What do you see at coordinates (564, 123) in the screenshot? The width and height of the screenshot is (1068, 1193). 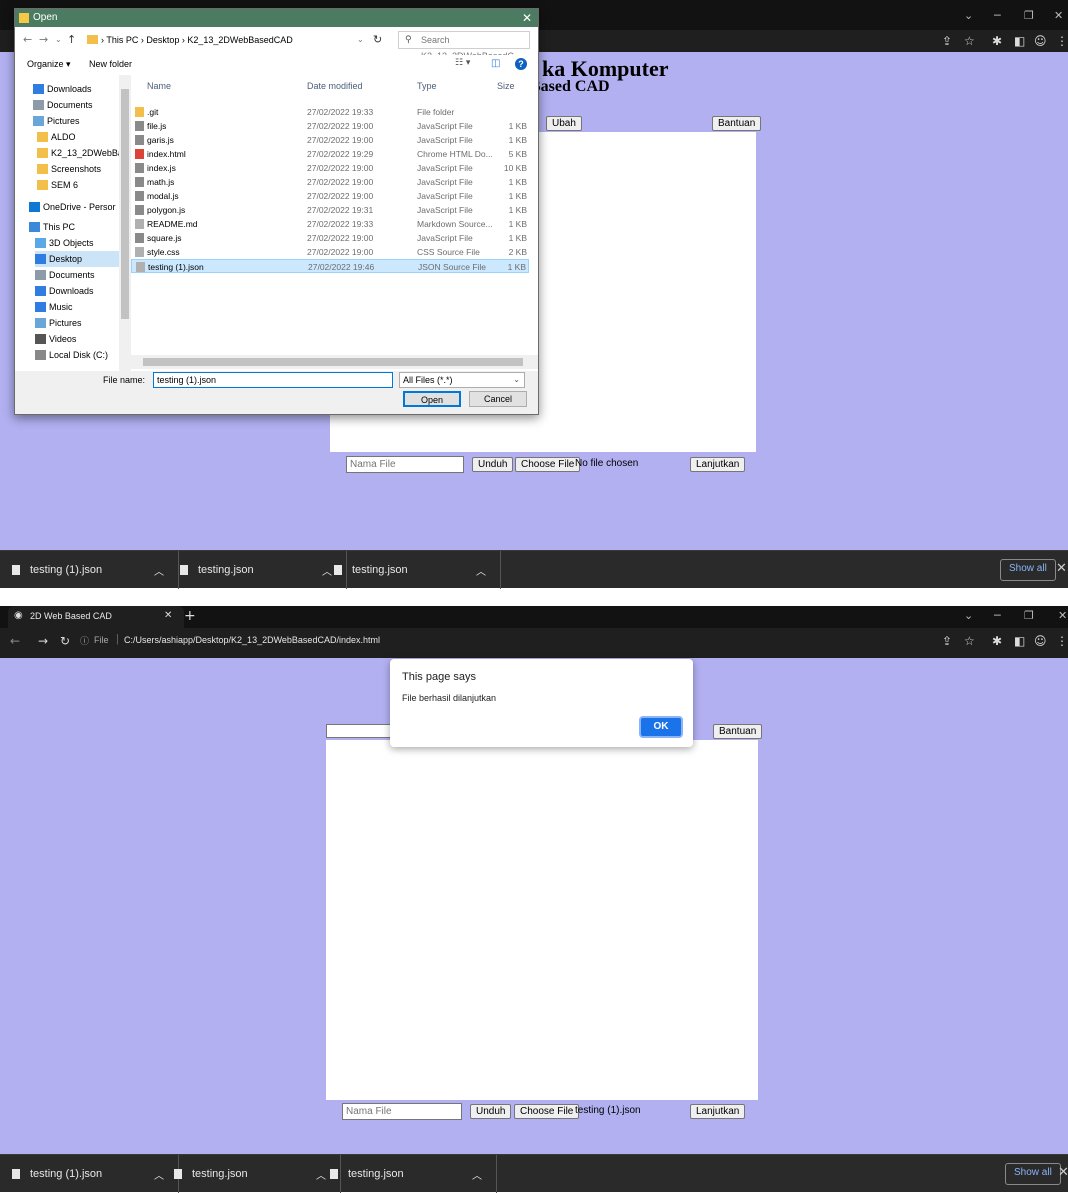 I see `ubah-button: Ubah` at bounding box center [564, 123].